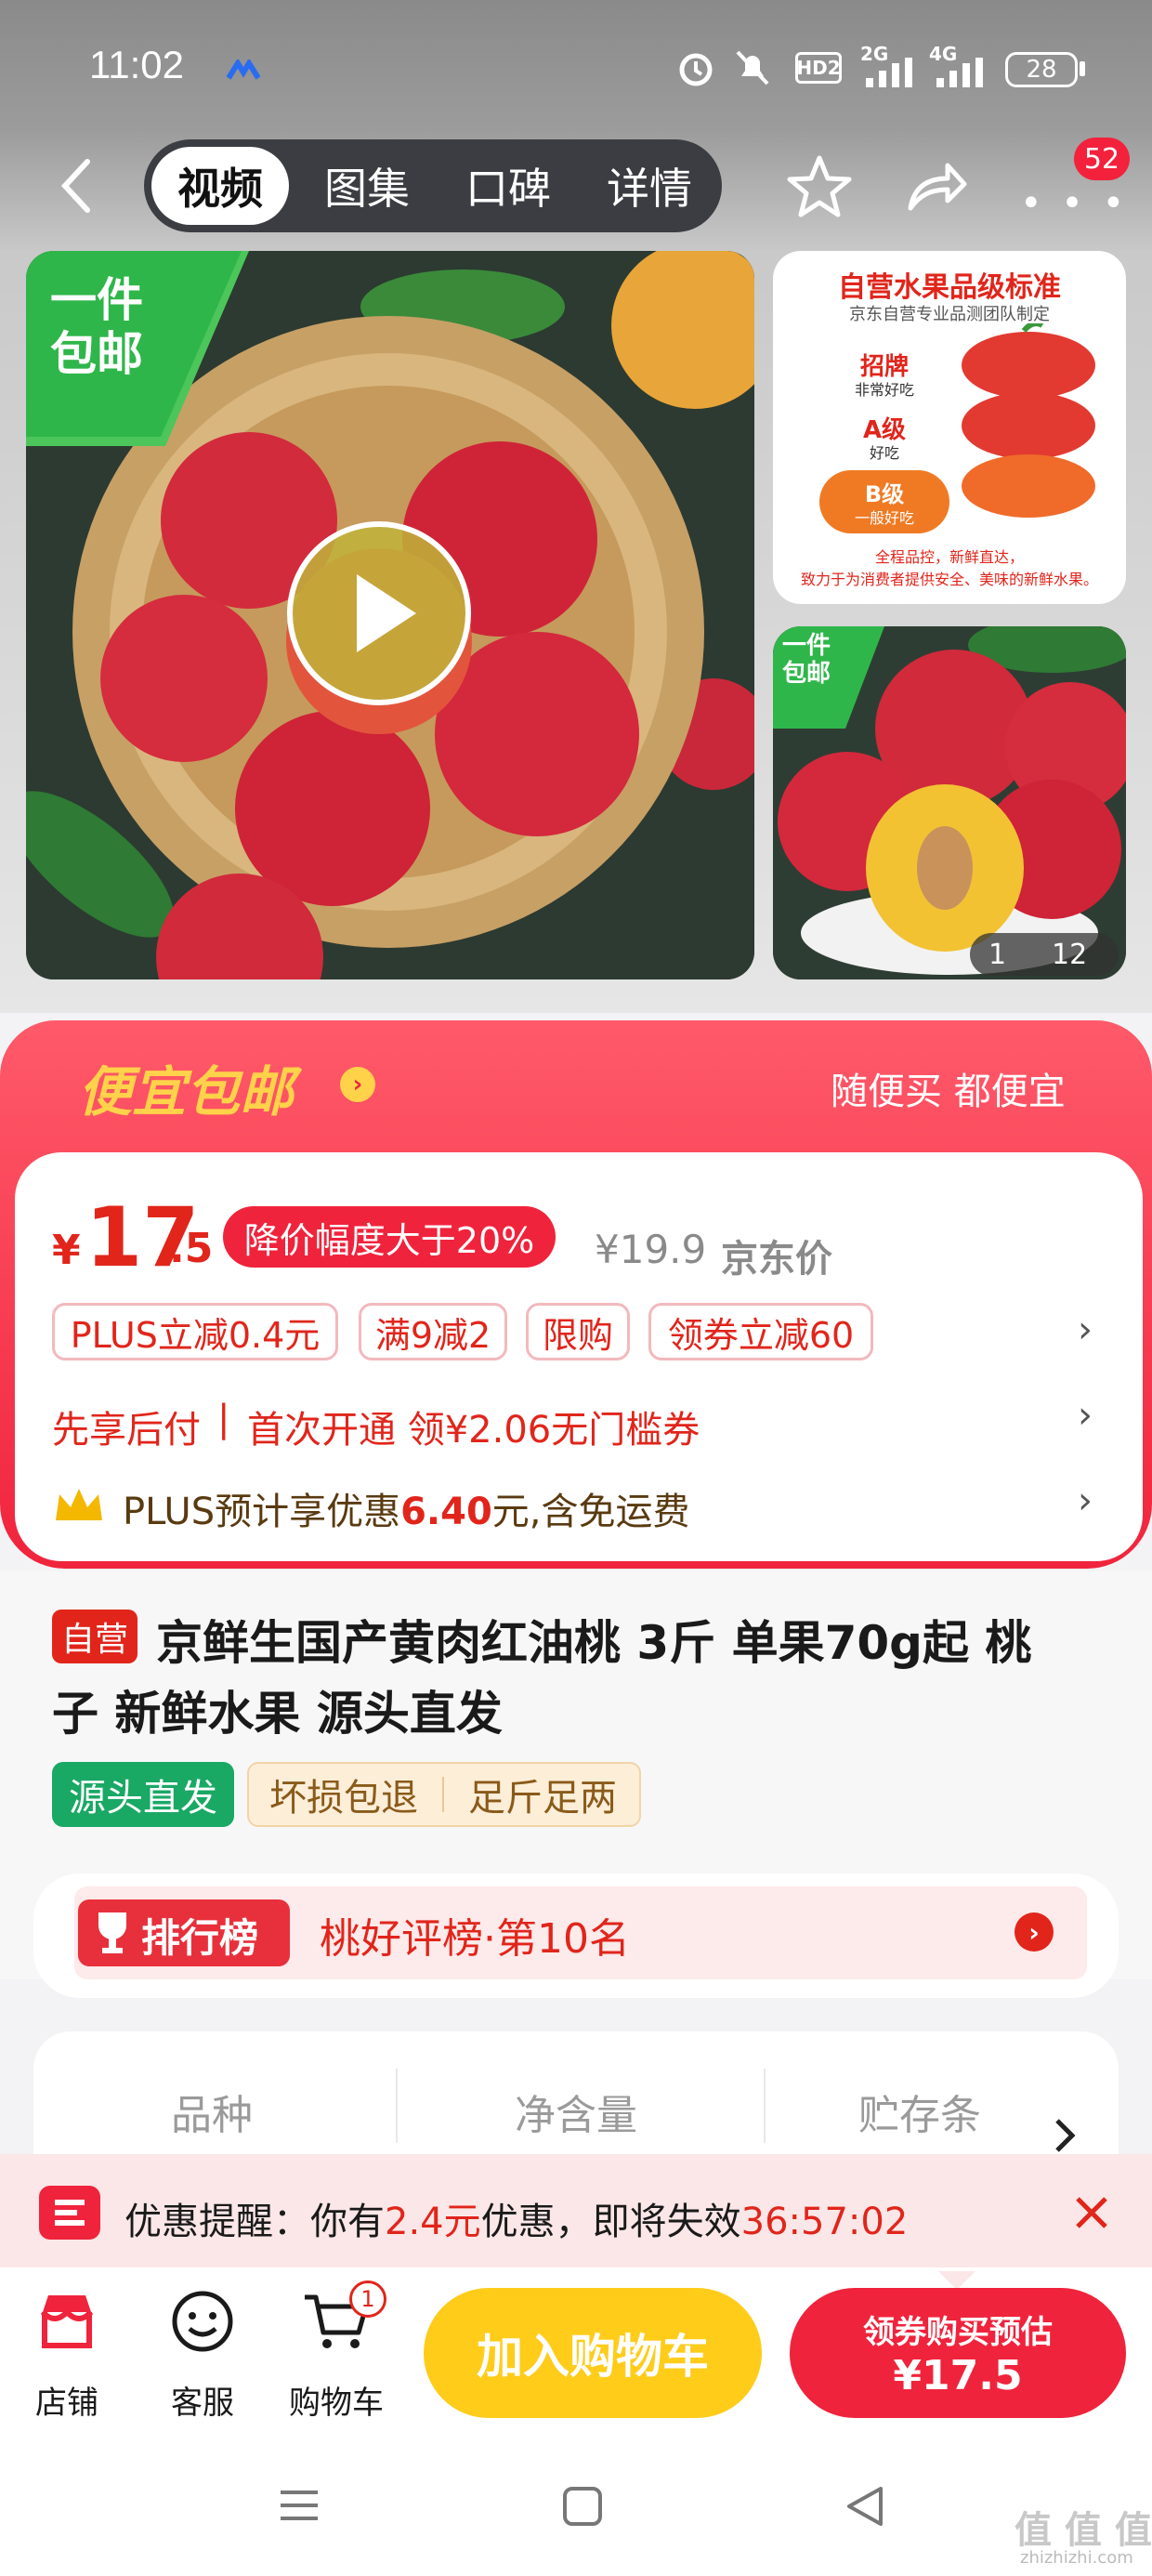 This screenshot has height=2576, width=1152. I want to click on battery-icon: 28, so click(1041, 69).